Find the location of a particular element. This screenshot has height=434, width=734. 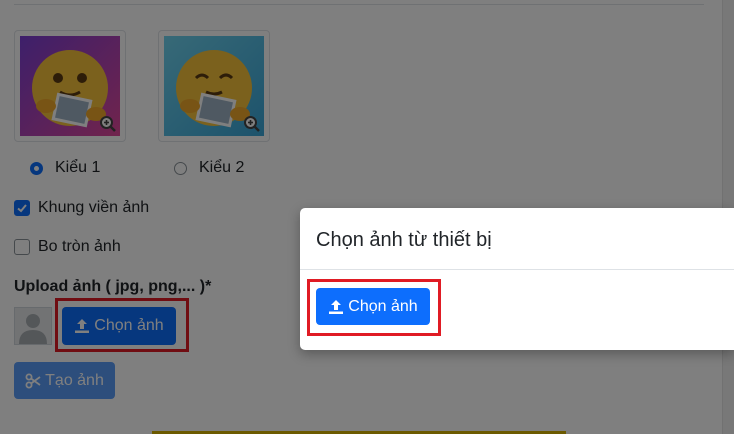

modal-highlight-box is located at coordinates (374, 307).